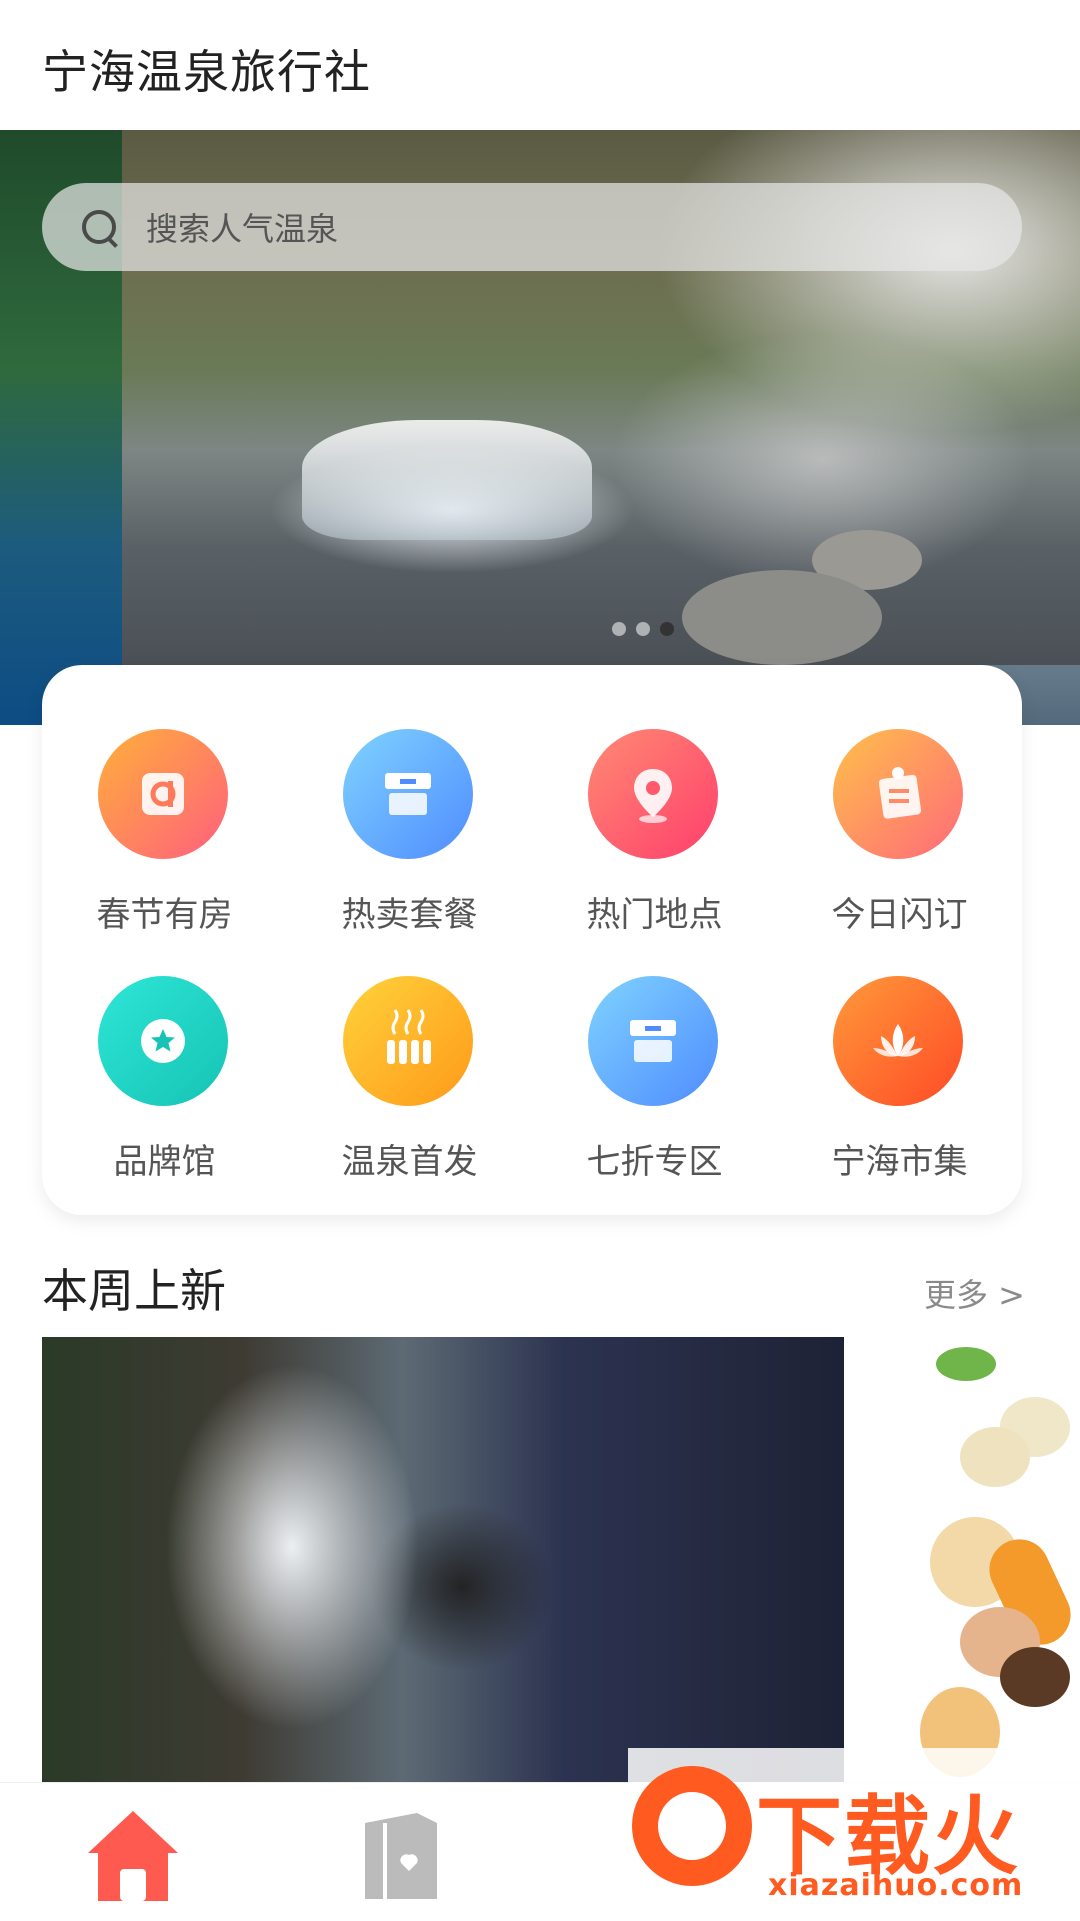 The height and width of the screenshot is (1921, 1080). What do you see at coordinates (899, 1162) in the screenshot?
I see `category-label: 宁海市集` at bounding box center [899, 1162].